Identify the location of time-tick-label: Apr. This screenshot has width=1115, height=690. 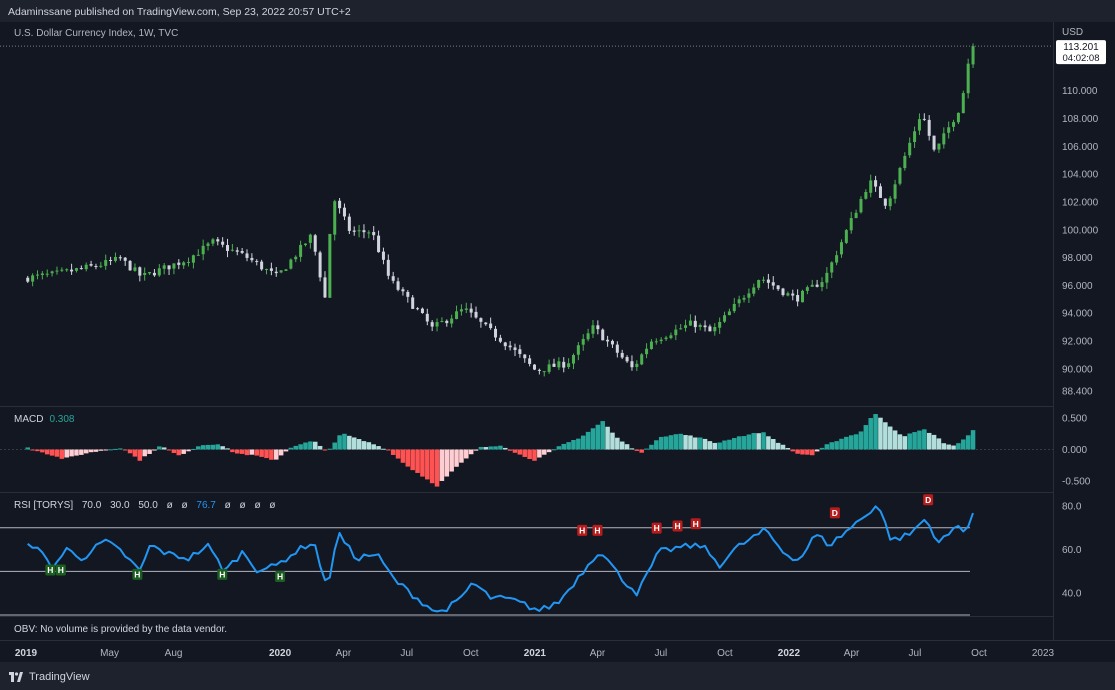
(598, 653).